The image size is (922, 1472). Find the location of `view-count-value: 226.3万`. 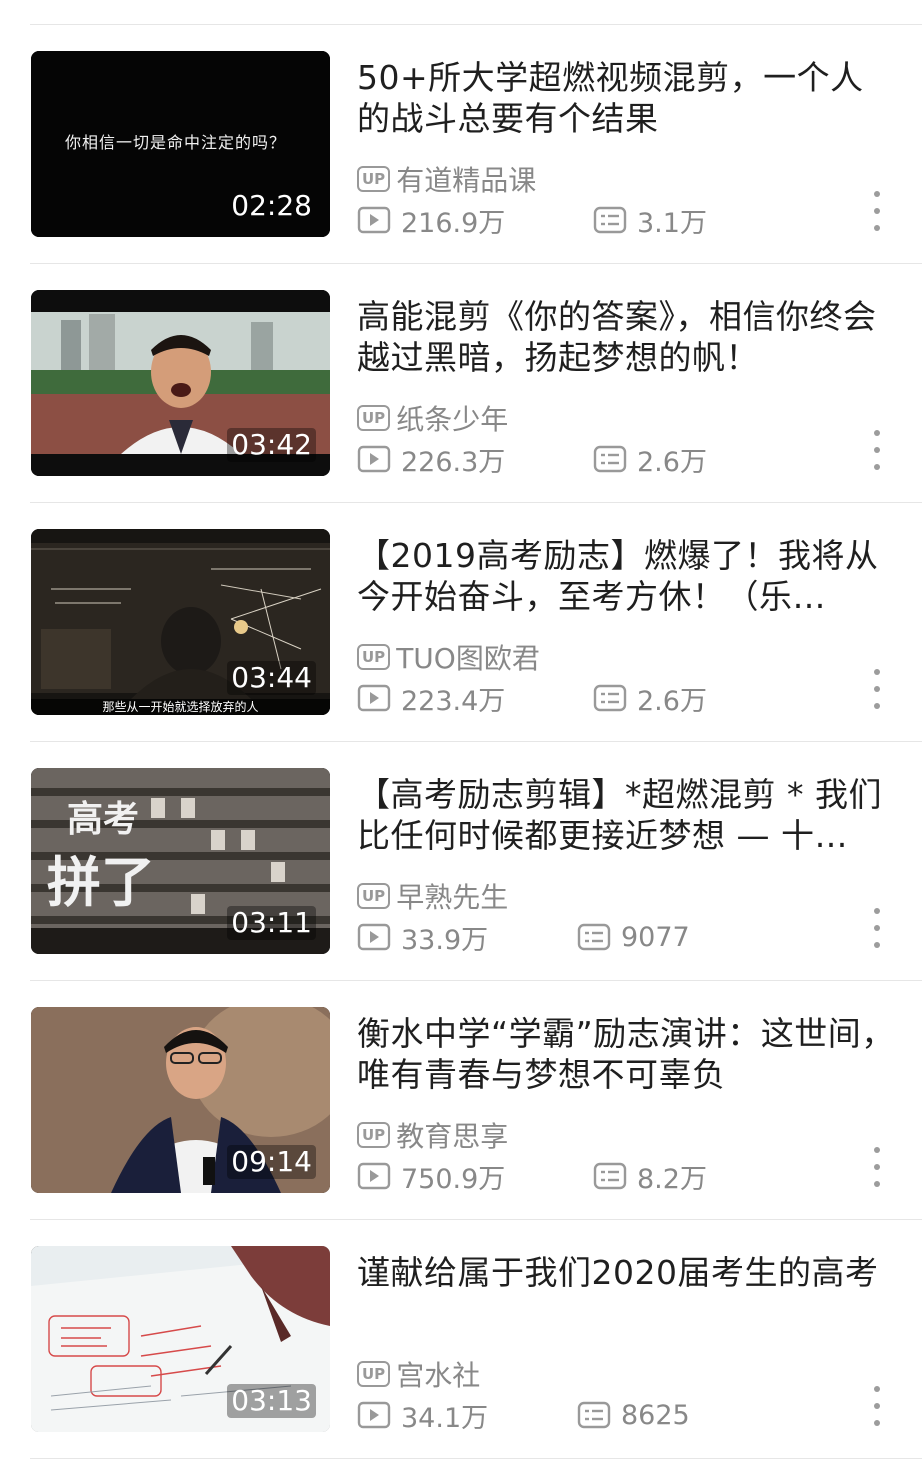

view-count-value: 226.3万 is located at coordinates (453, 462).